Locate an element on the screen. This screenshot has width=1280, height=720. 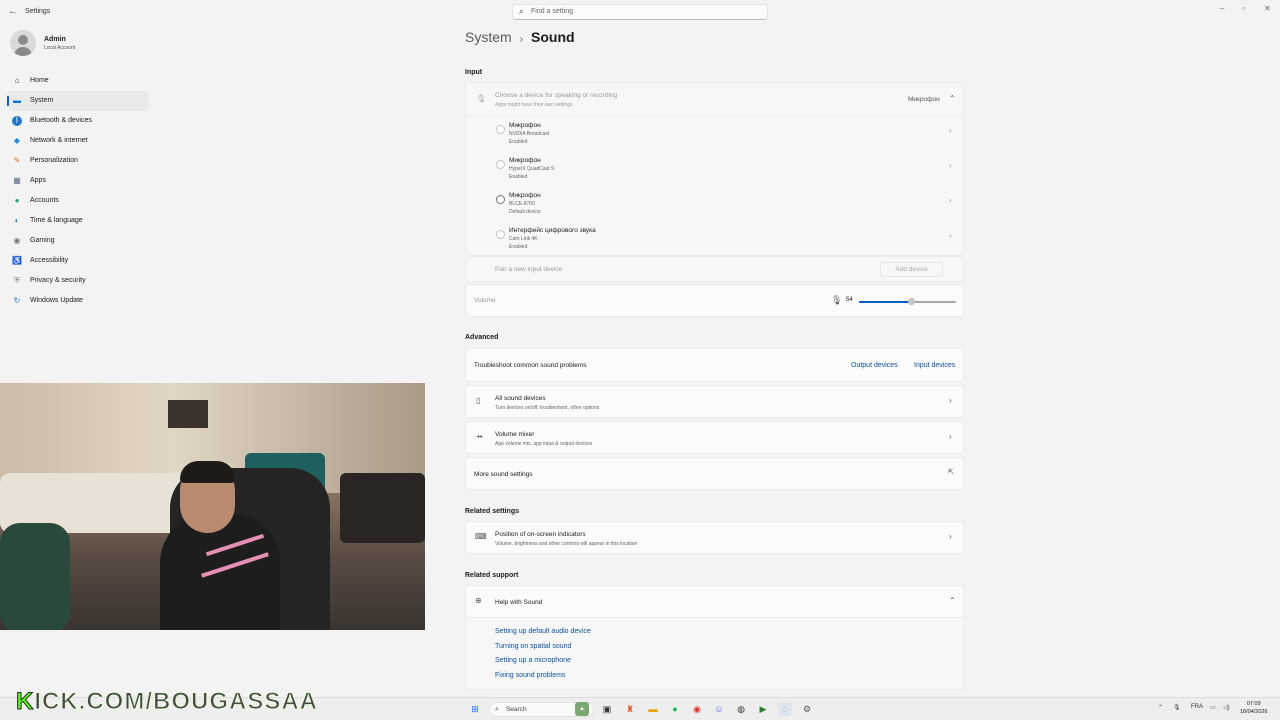
title-bar: ← Settings ⌕ Find a setting – ▫ ✕ is located at coordinates (640, 12).